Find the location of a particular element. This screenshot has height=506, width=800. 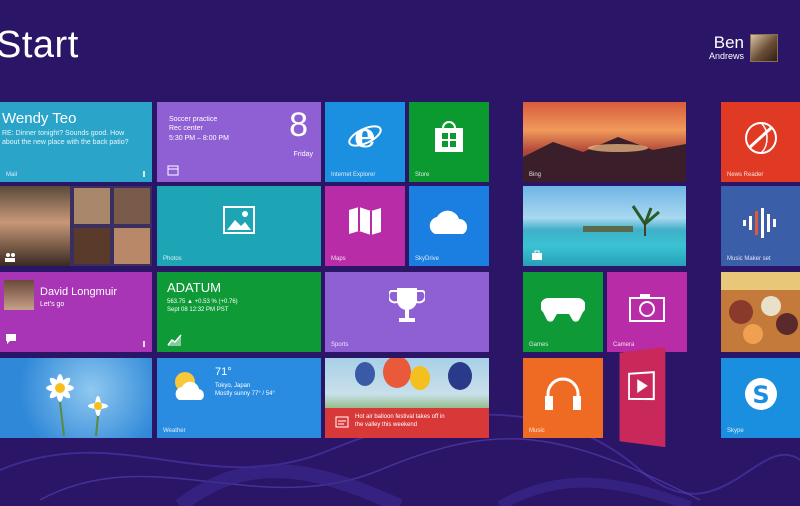

tile-label: Sports is located at coordinates (340, 345).